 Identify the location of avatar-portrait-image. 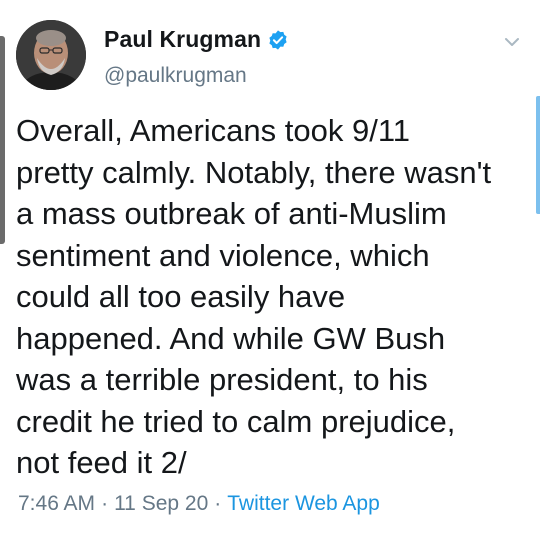
(51, 55).